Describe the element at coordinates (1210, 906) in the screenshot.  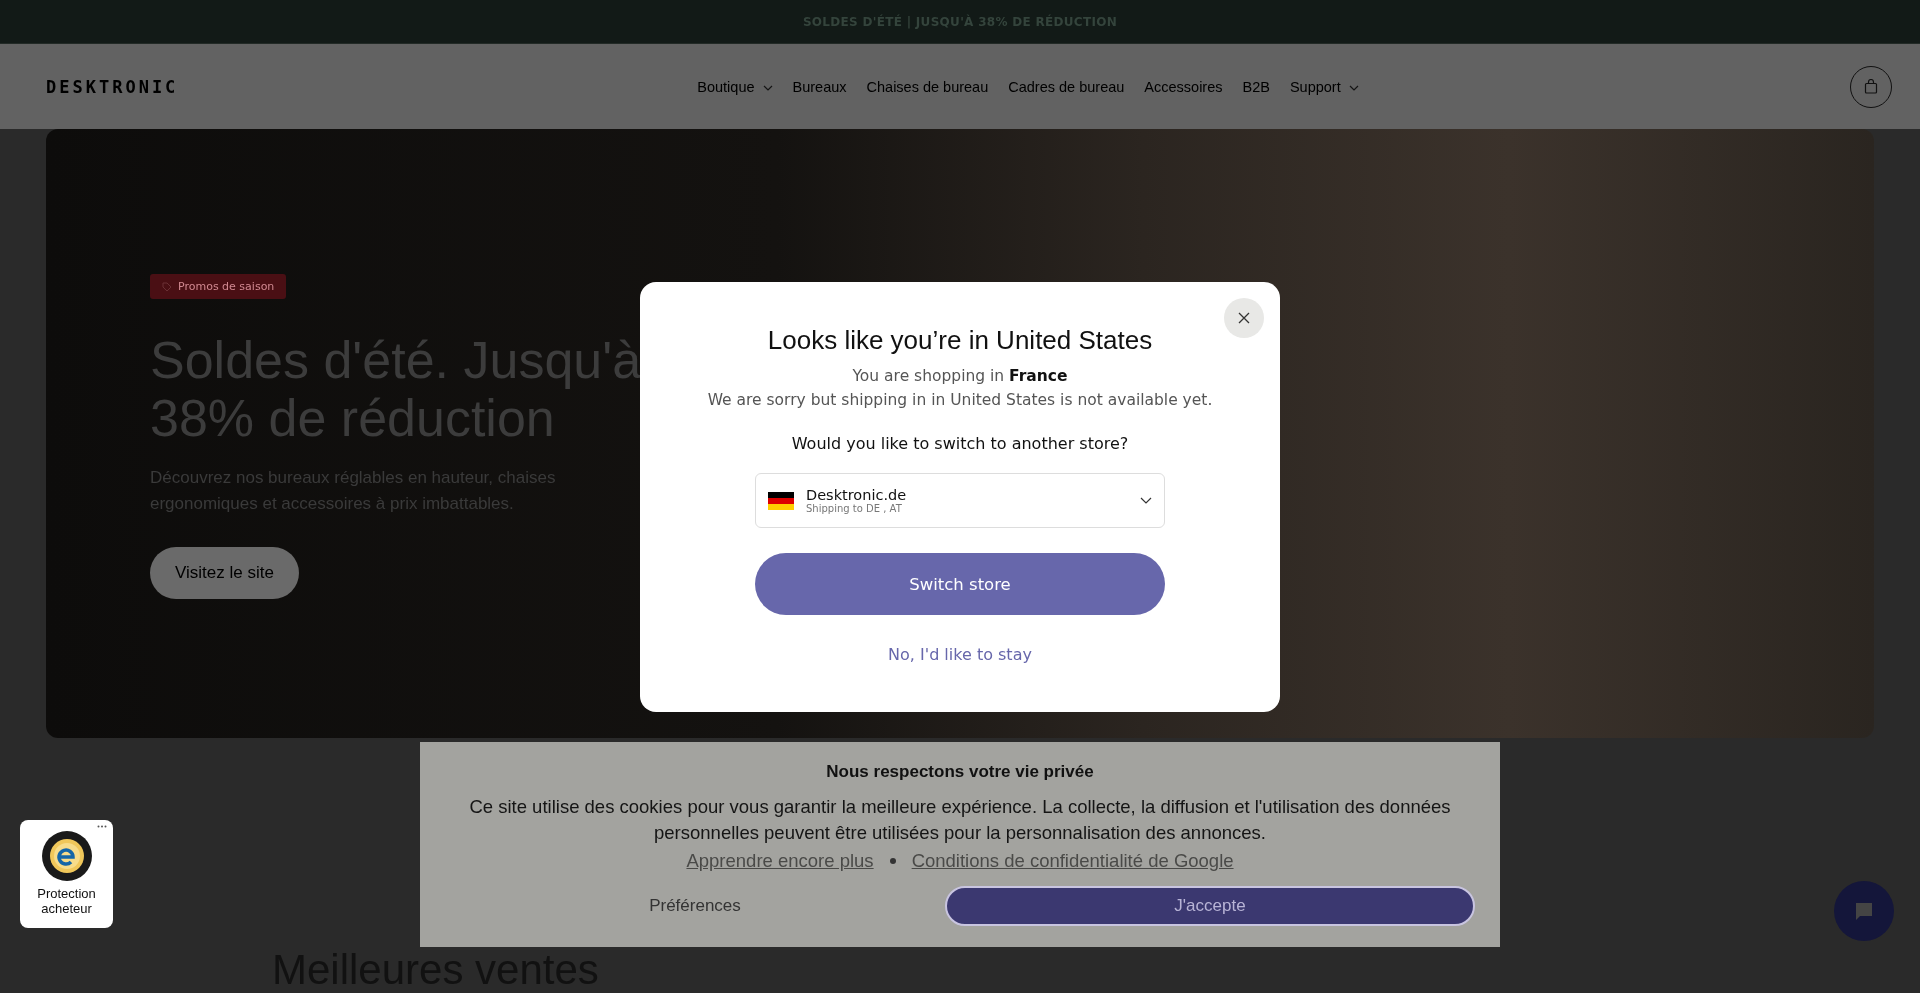
I see `accept-button: J'accepte` at that location.